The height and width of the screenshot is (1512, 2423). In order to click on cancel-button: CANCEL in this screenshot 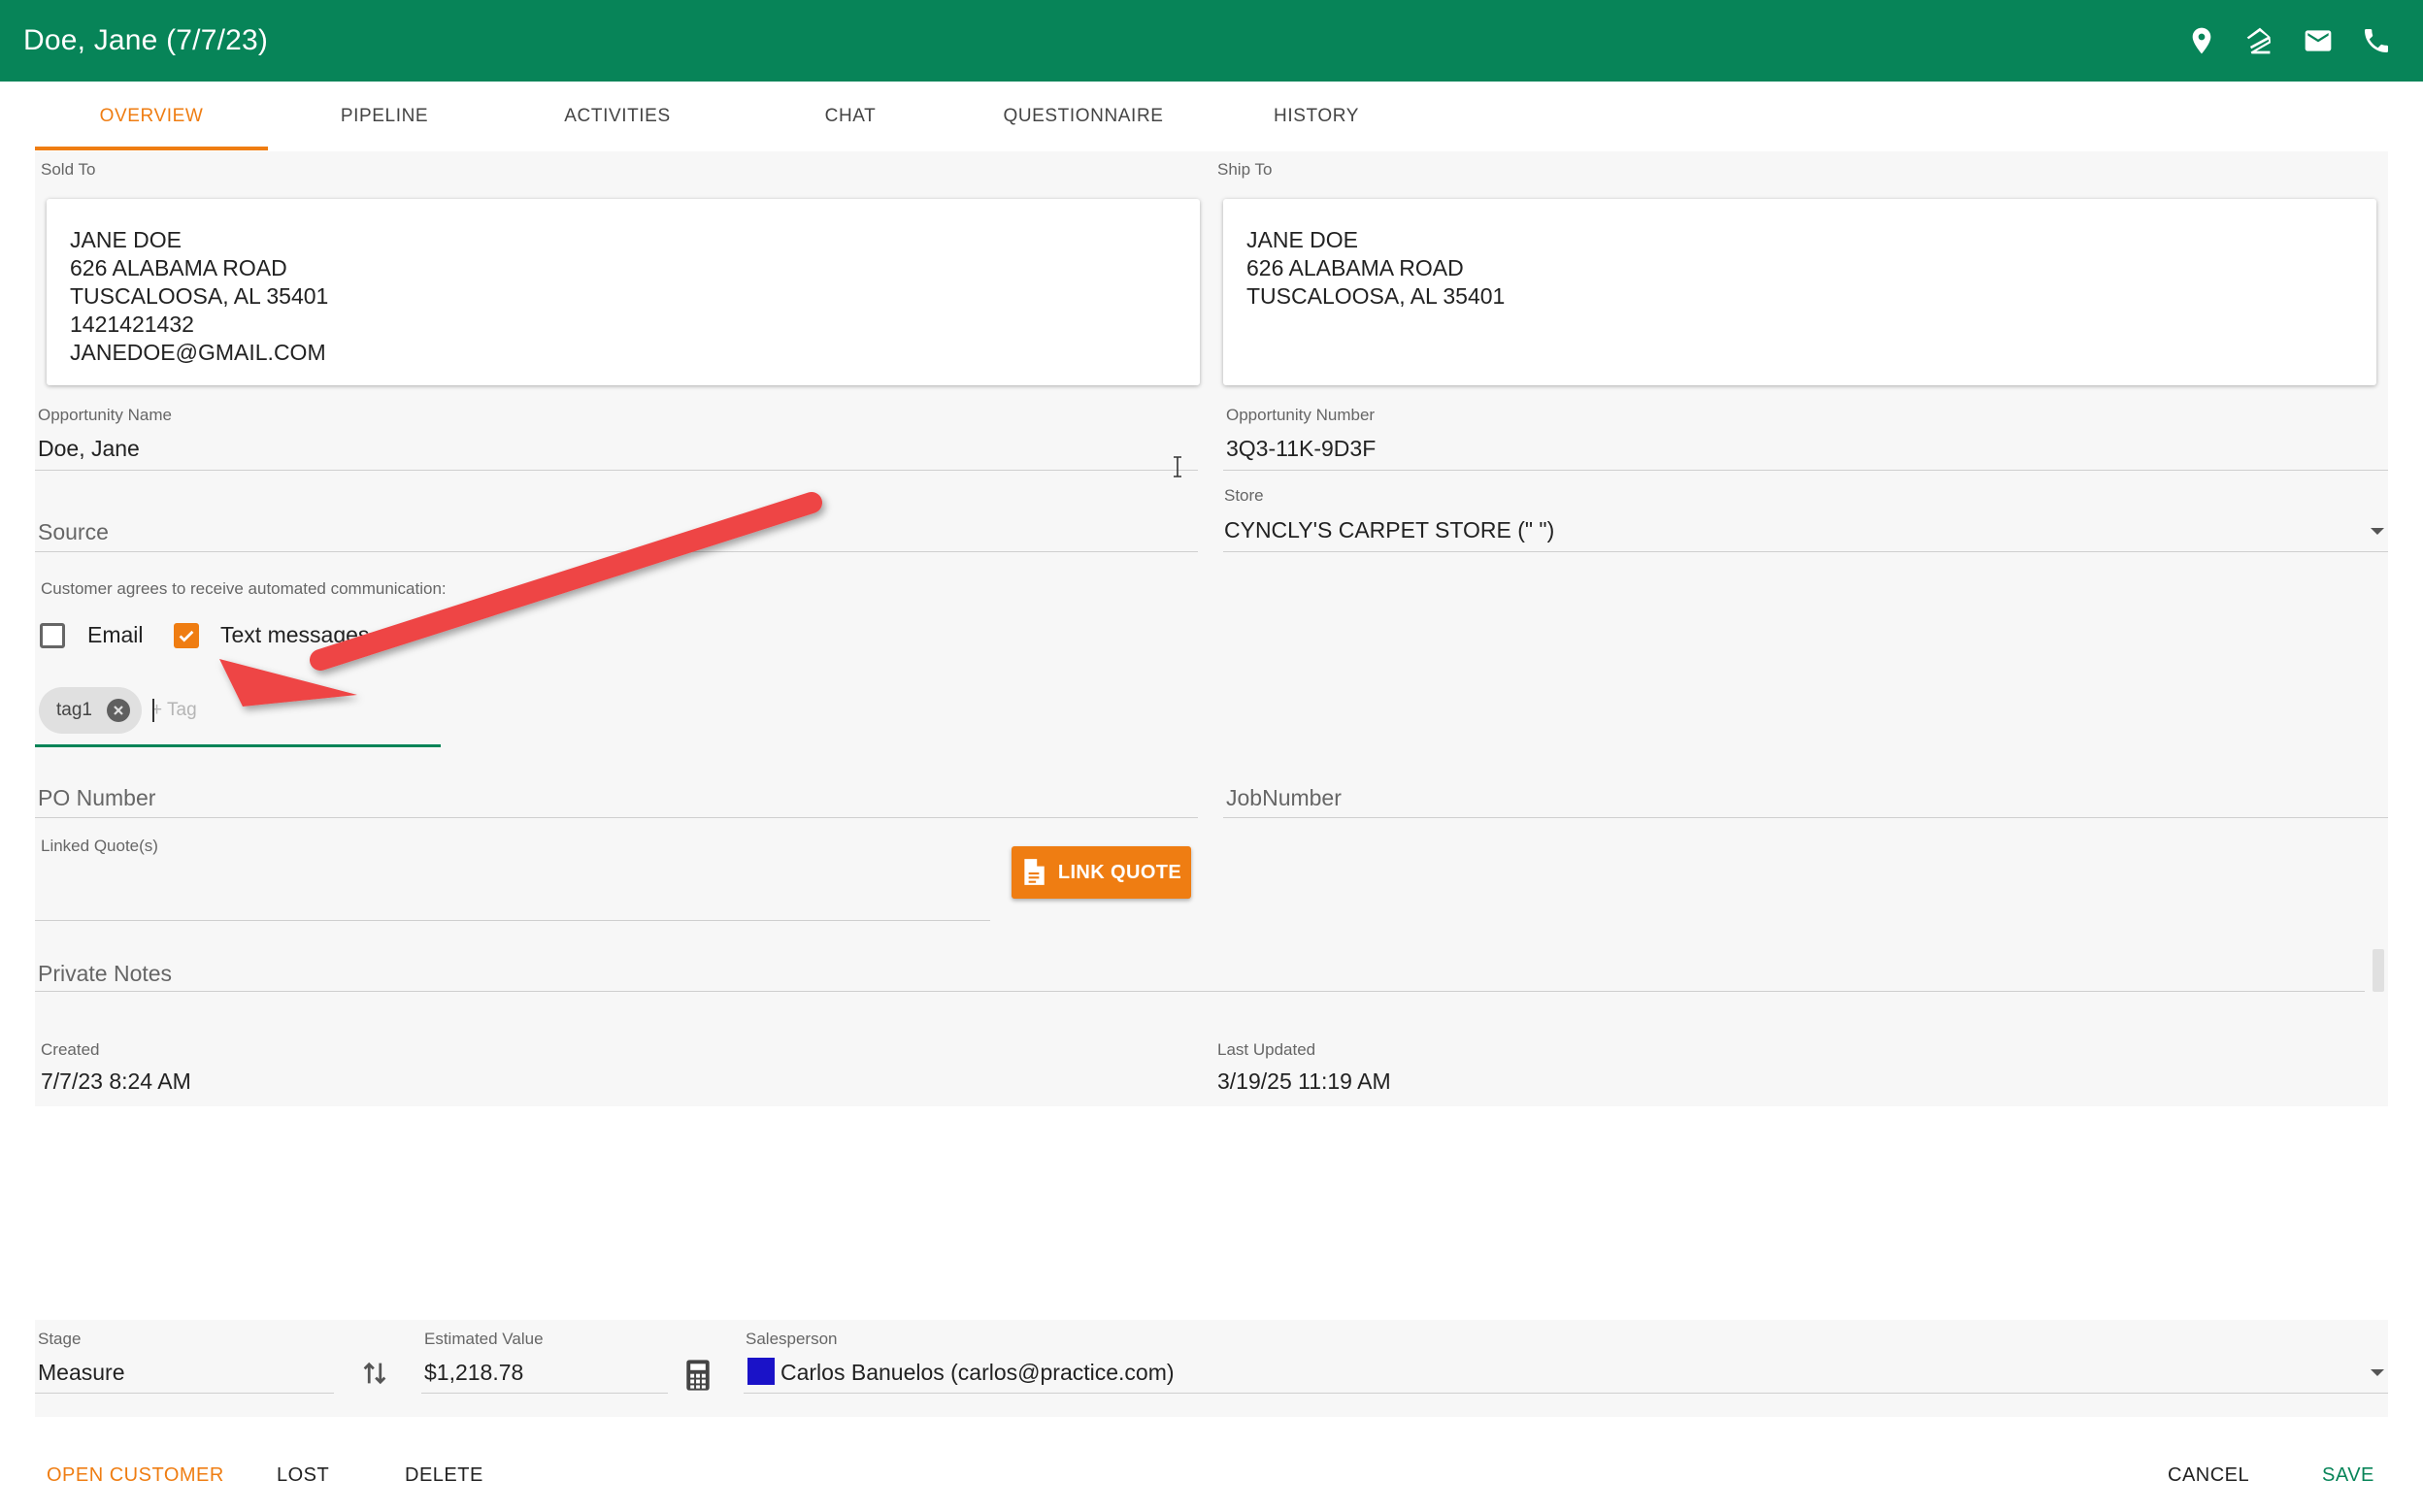, I will do `click(2208, 1475)`.